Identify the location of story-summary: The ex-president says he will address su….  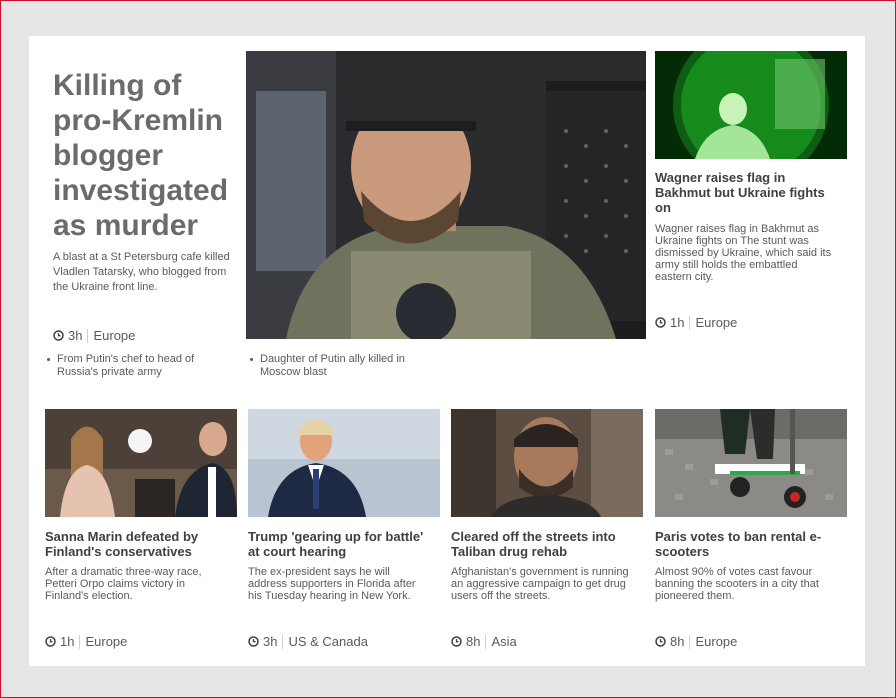
(332, 584).